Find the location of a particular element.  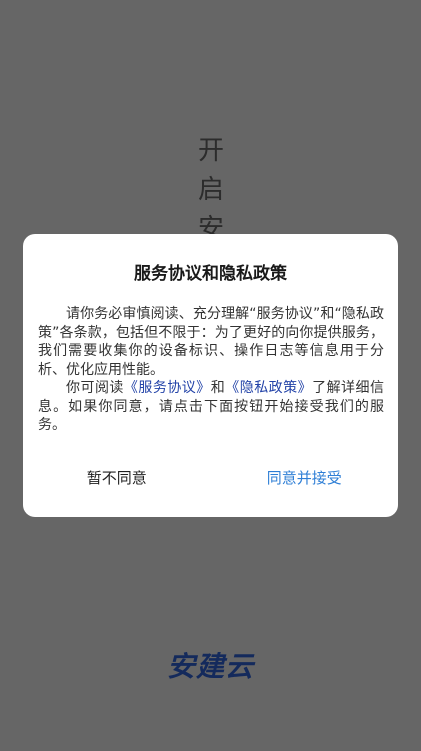

dialog-title: 服务协议和隐私政策 is located at coordinates (210, 274).